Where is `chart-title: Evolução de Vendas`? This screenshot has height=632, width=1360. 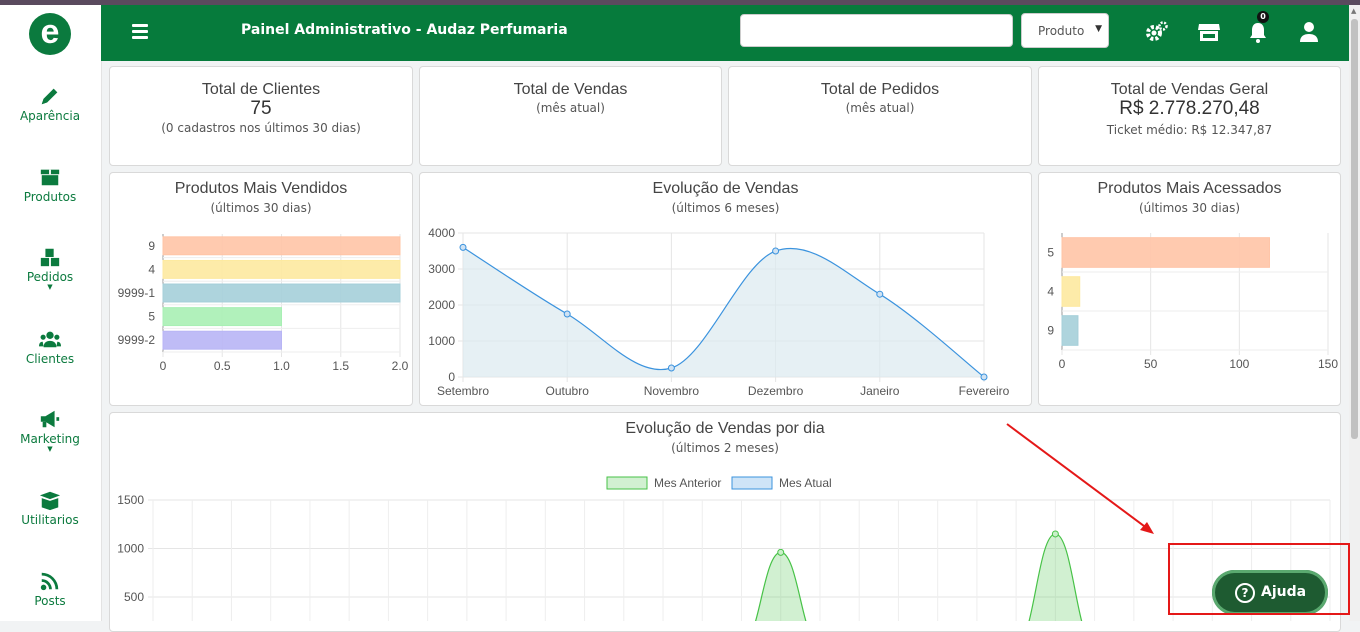
chart-title: Evolução de Vendas is located at coordinates (725, 188).